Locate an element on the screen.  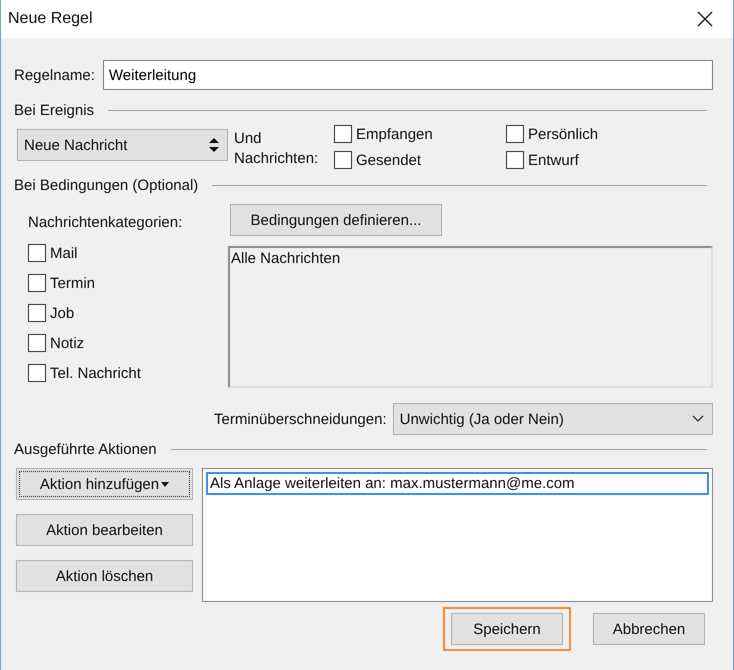
overlap-dropdown: Unwichtig (Ja oder Nein) is located at coordinates (552, 419).